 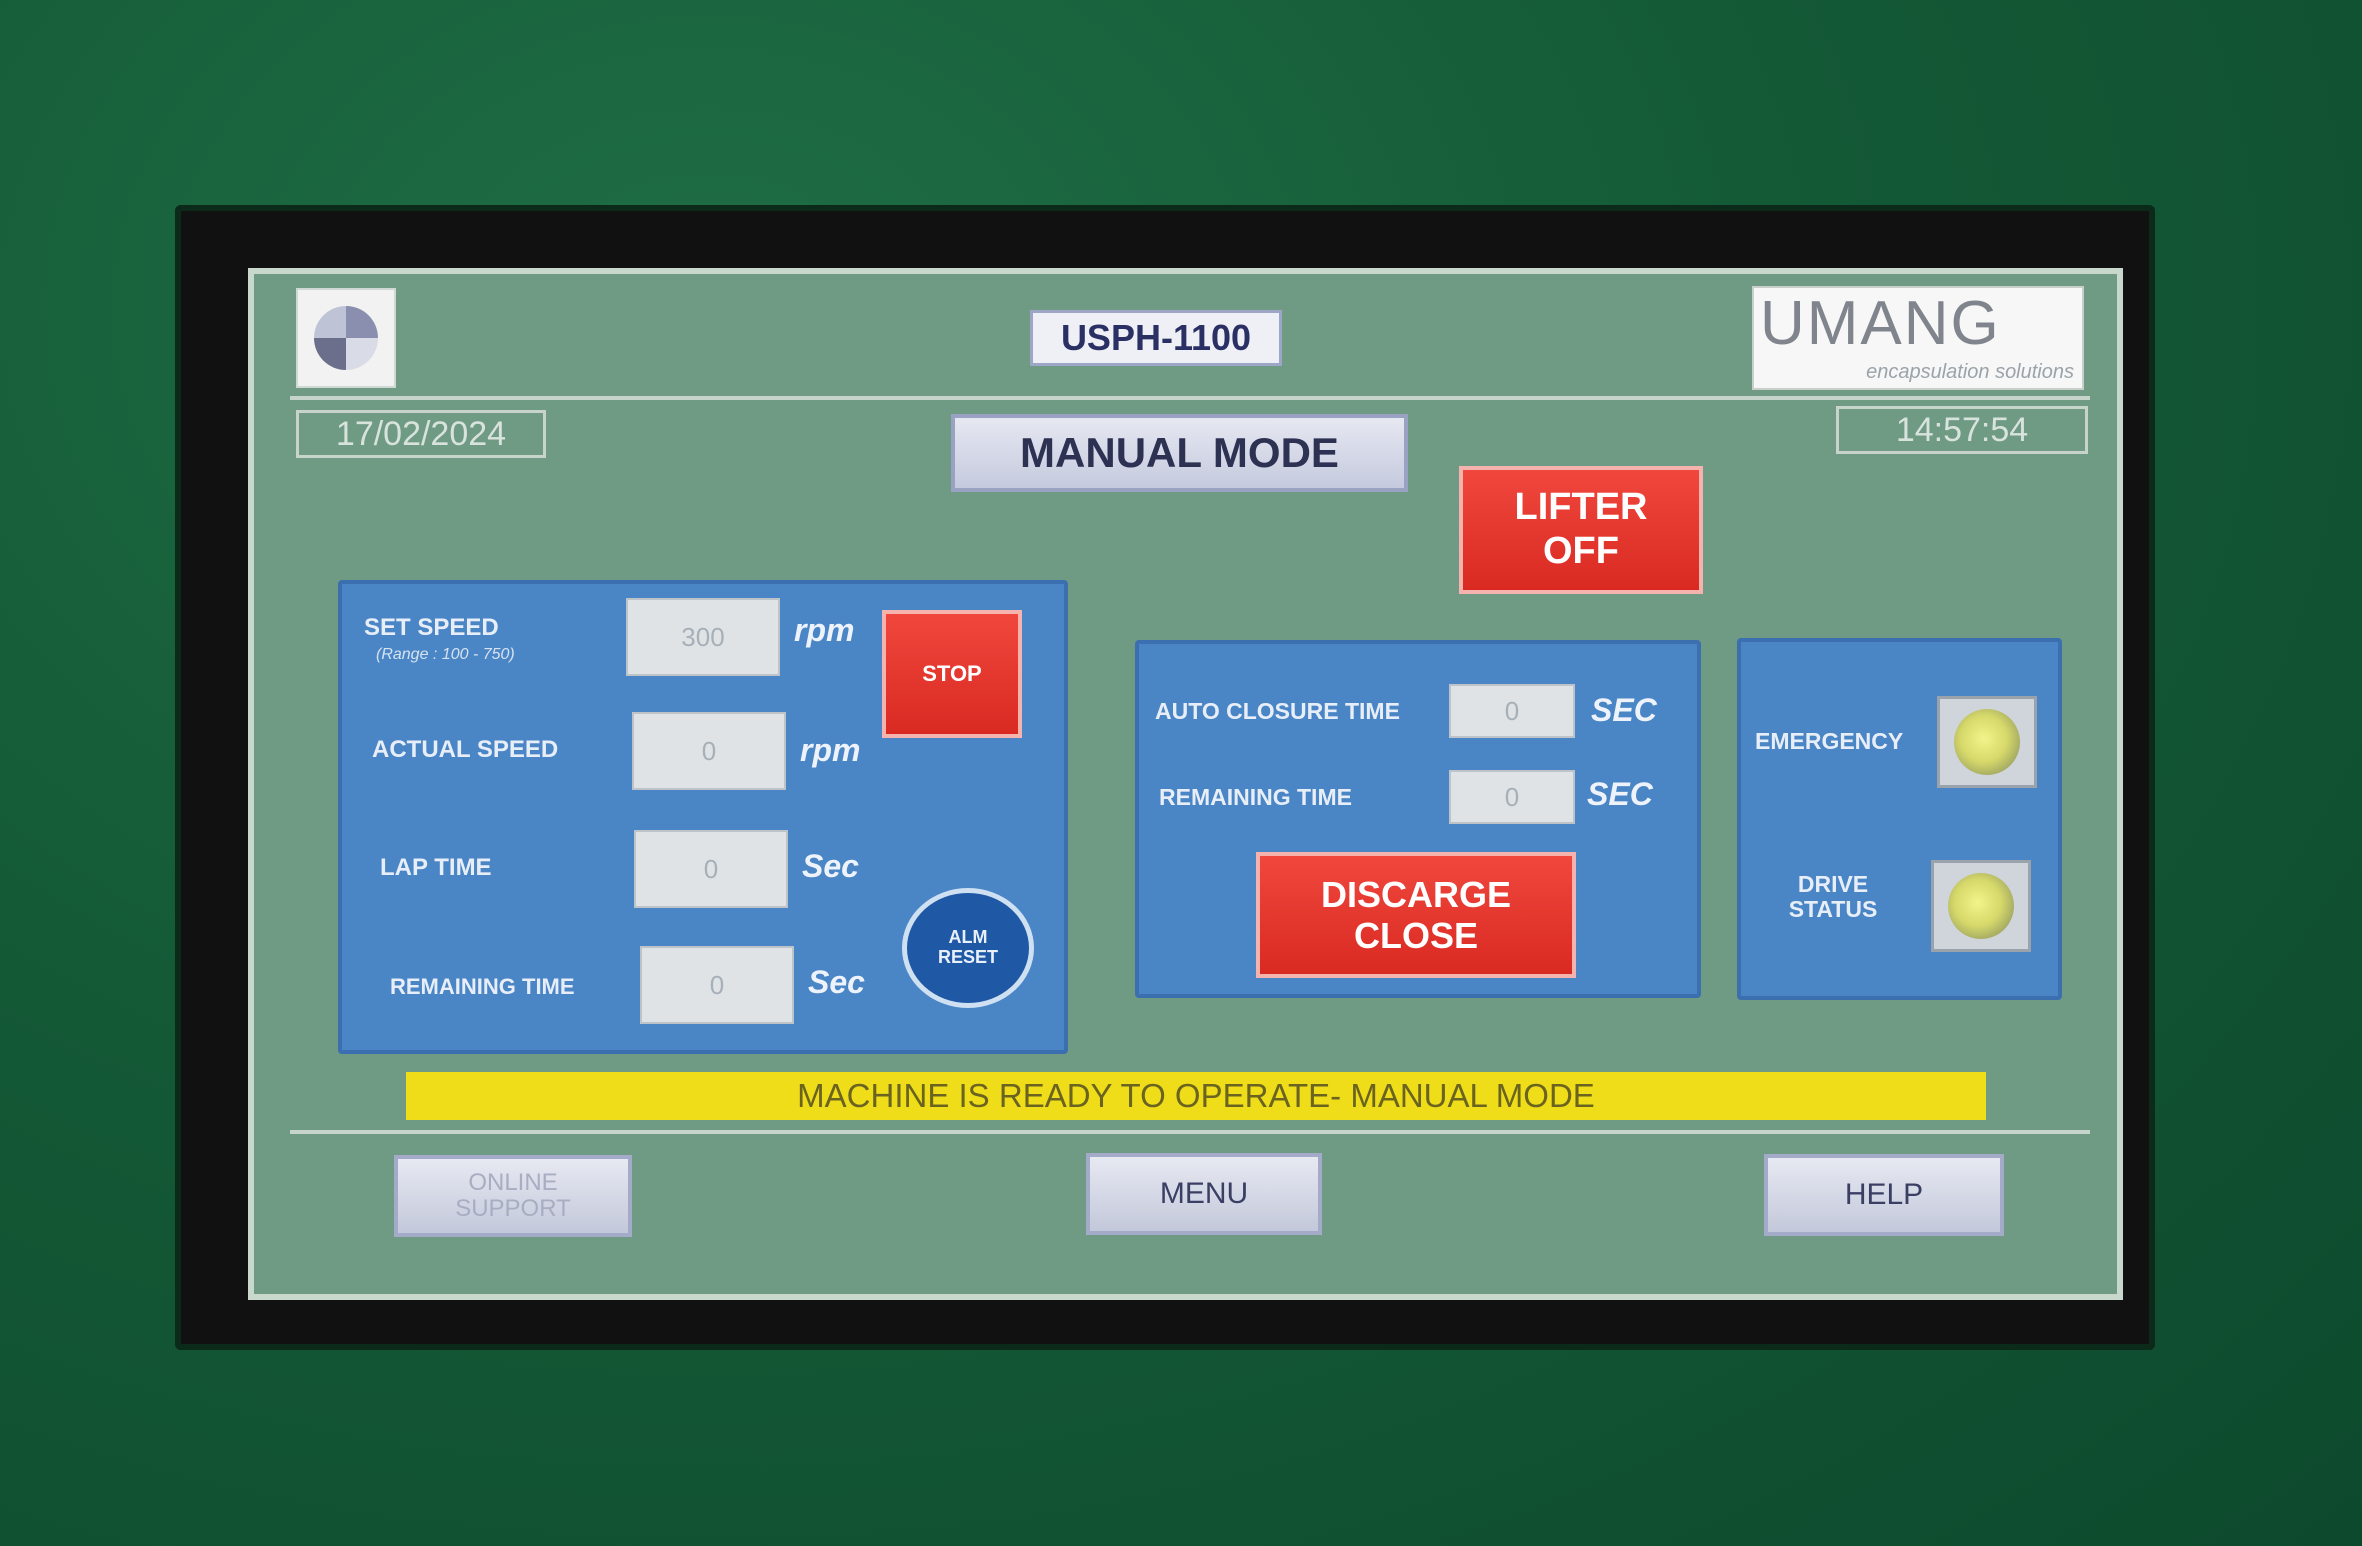 I want to click on set-speed-label: SET SPEED, so click(x=431, y=627).